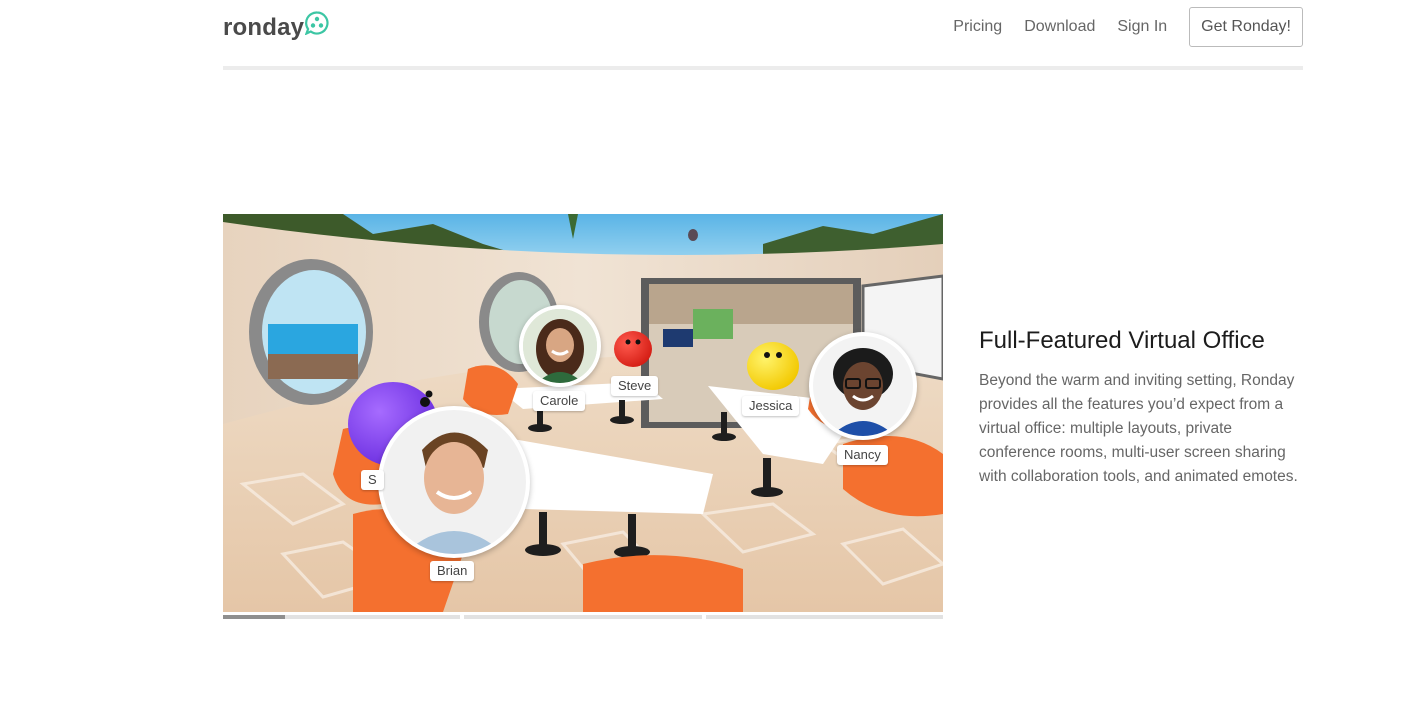 This screenshot has height=728, width=1424. I want to click on nancy-avatar, so click(863, 386).